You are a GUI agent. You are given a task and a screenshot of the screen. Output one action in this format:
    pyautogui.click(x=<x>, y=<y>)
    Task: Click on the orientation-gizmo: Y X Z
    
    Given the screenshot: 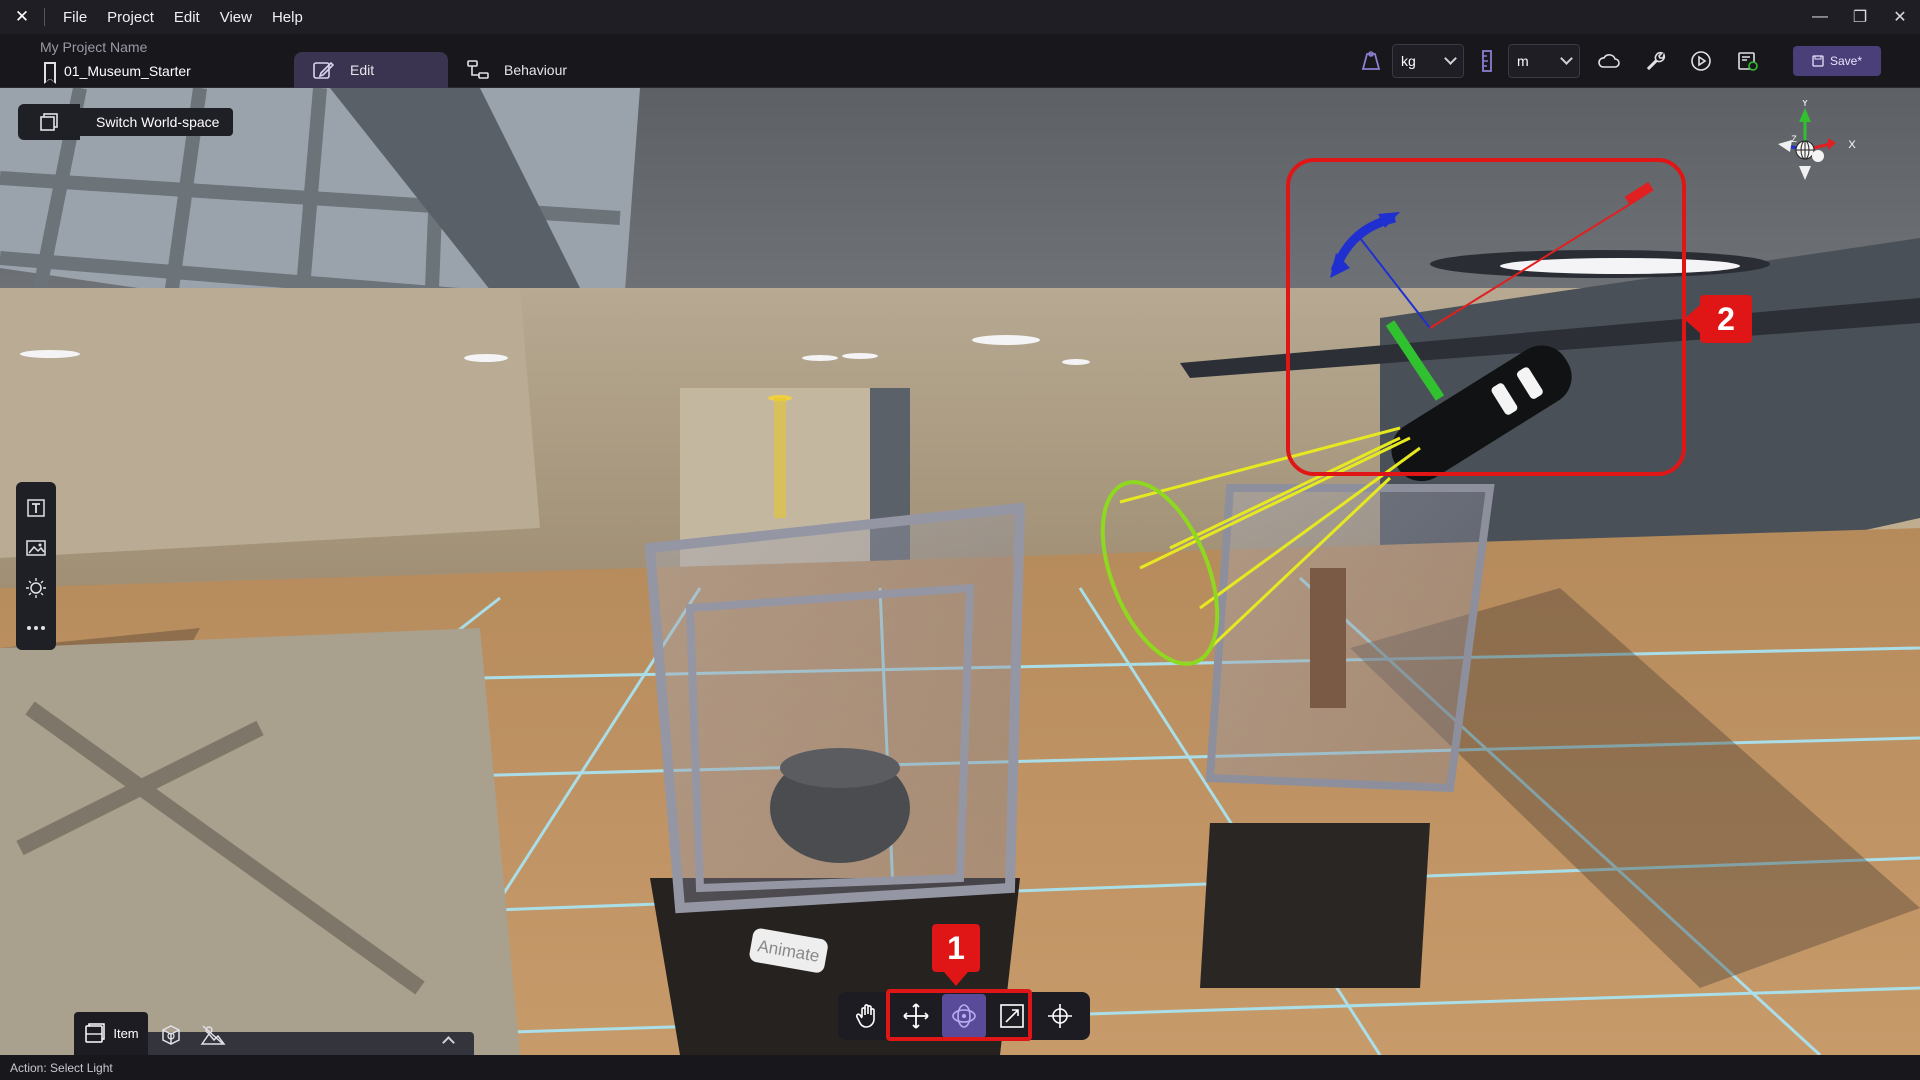 What is the action you would take?
    pyautogui.click(x=1815, y=149)
    